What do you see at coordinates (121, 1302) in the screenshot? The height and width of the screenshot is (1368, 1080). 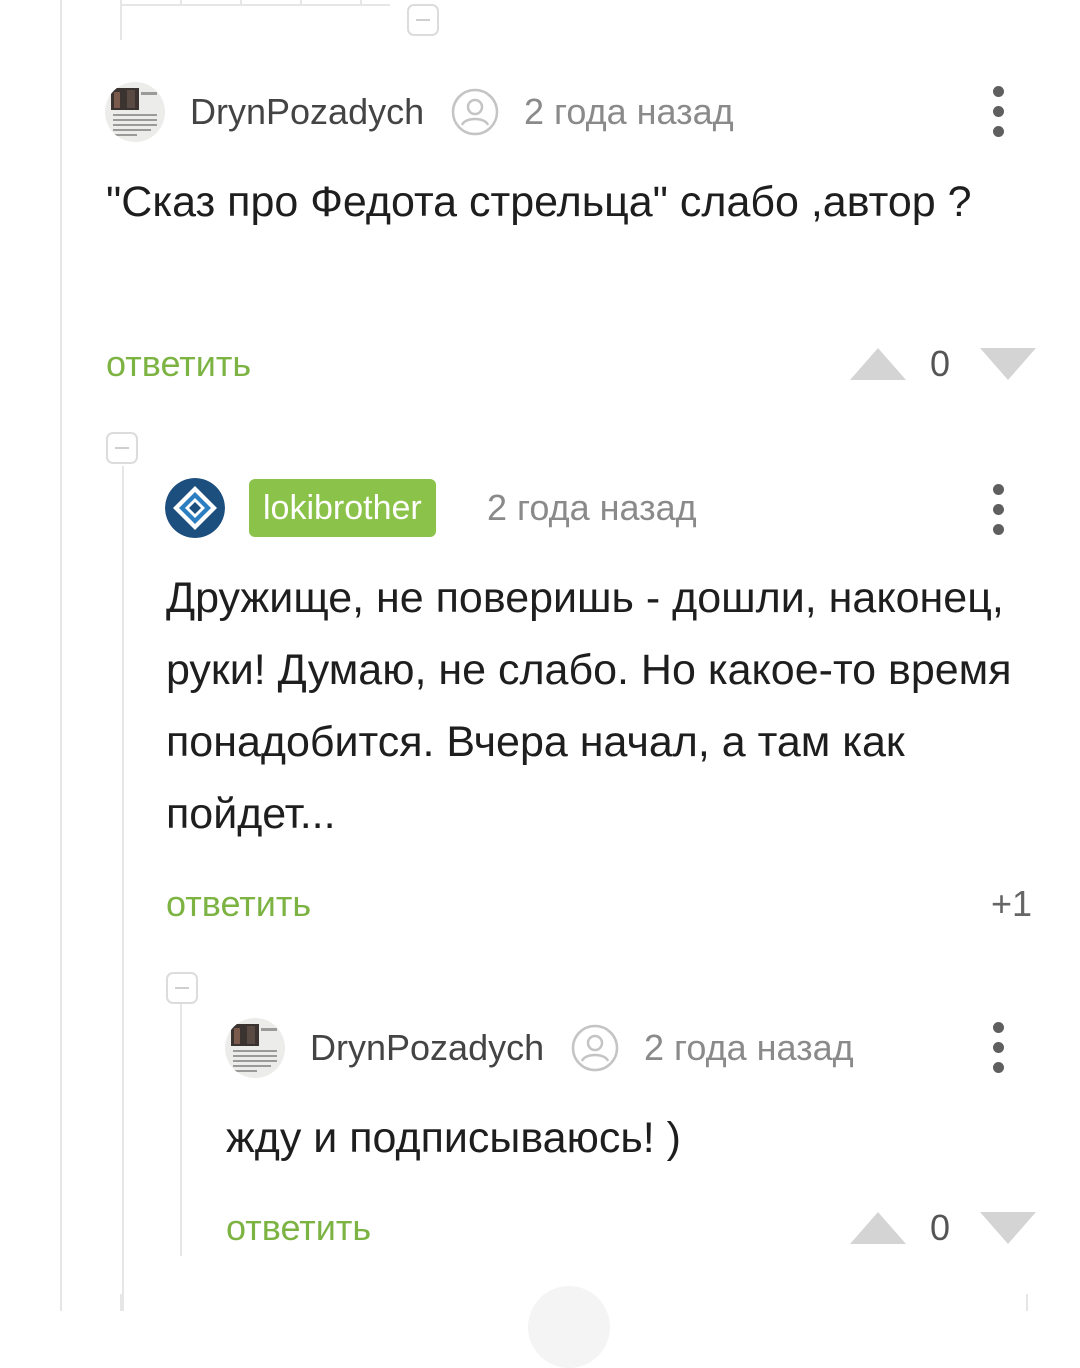 I see `thread-line-bottom` at bounding box center [121, 1302].